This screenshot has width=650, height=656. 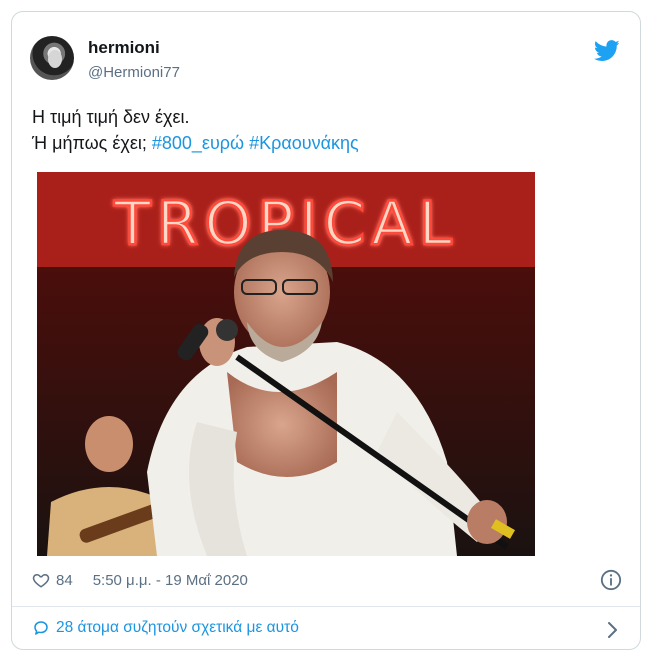 What do you see at coordinates (134, 72) in the screenshot?
I see `author-handle: @Hermioni77` at bounding box center [134, 72].